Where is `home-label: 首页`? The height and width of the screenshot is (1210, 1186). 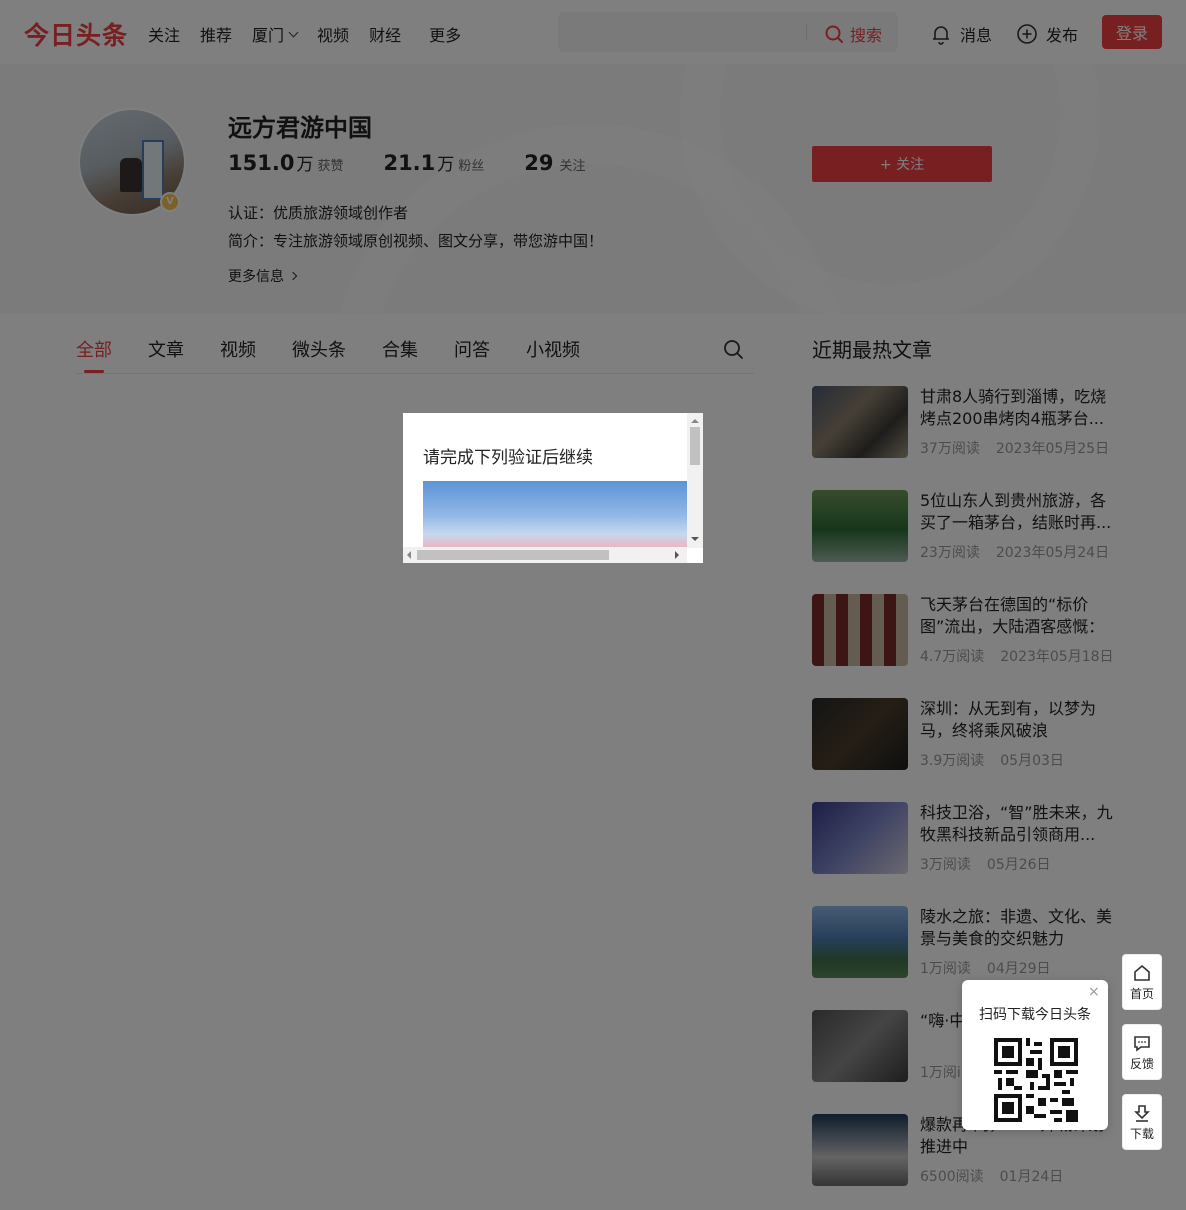
home-label: 首页 is located at coordinates (1141, 993).